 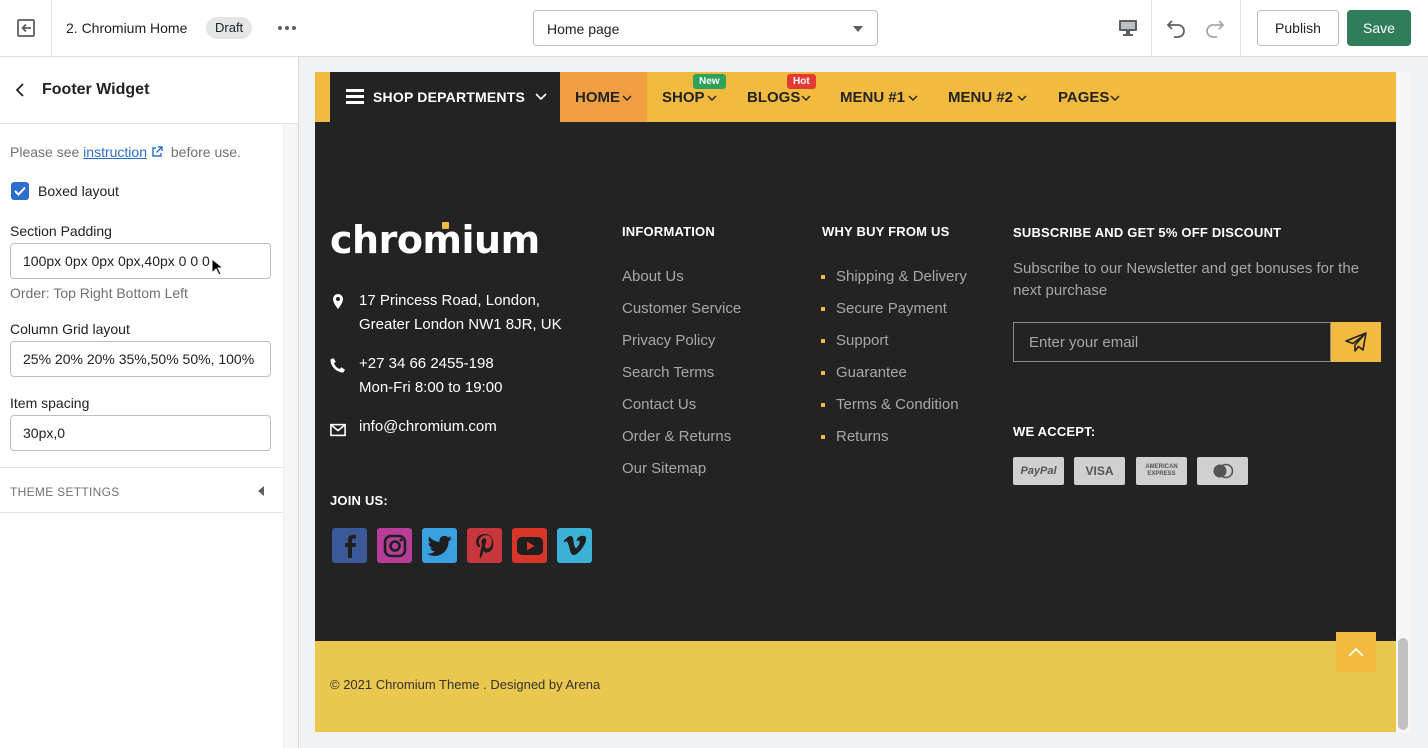 I want to click on shop-departments-button: SHOP DEPARTMENTS, so click(x=445, y=97).